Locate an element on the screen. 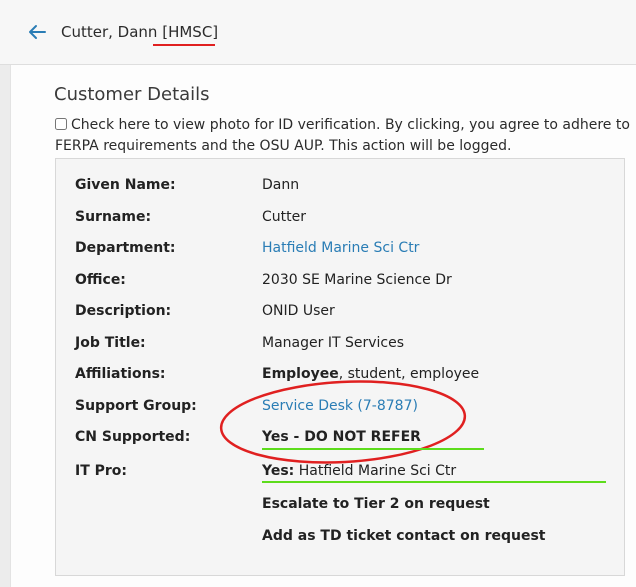 This screenshot has width=636, height=587. description-value: ONID User is located at coordinates (298, 311).